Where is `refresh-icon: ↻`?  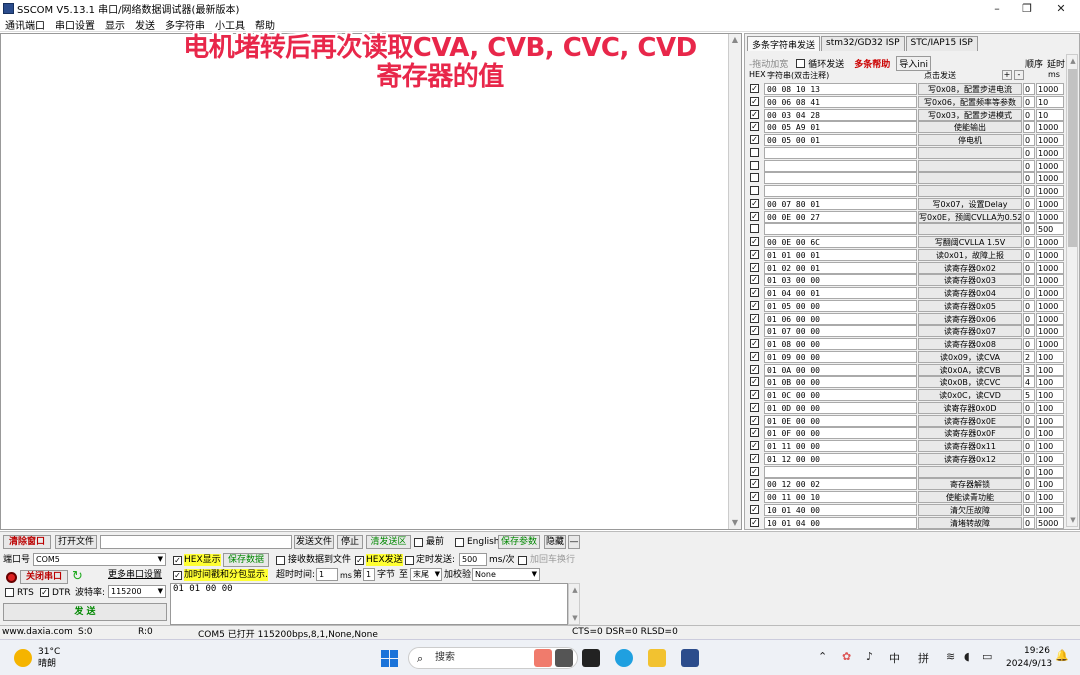
refresh-icon: ↻ is located at coordinates (77, 576).